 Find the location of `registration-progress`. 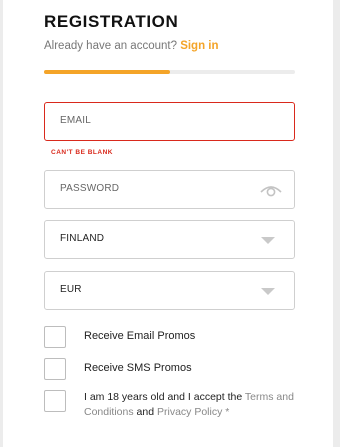

registration-progress is located at coordinates (169, 72).